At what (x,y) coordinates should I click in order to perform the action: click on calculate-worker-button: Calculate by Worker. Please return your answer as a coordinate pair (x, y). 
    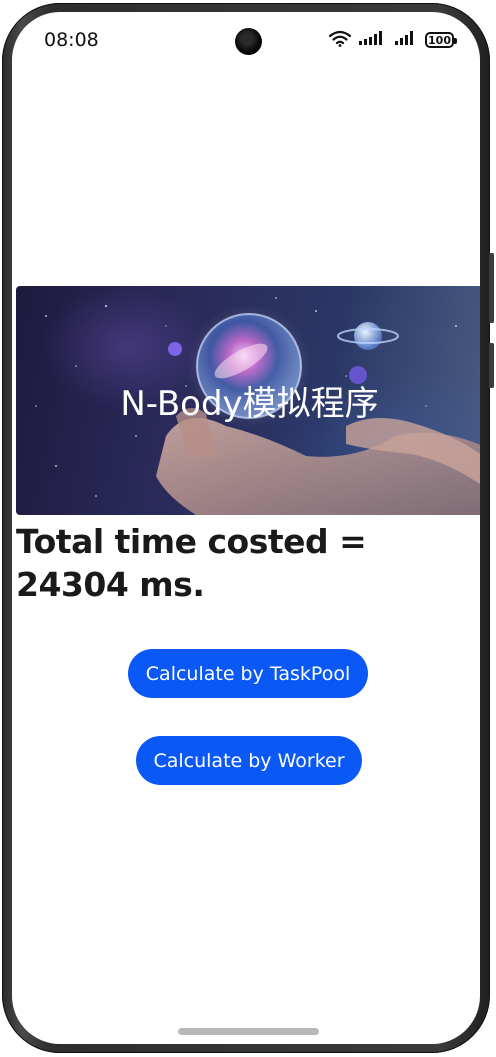
    Looking at the image, I should click on (249, 760).